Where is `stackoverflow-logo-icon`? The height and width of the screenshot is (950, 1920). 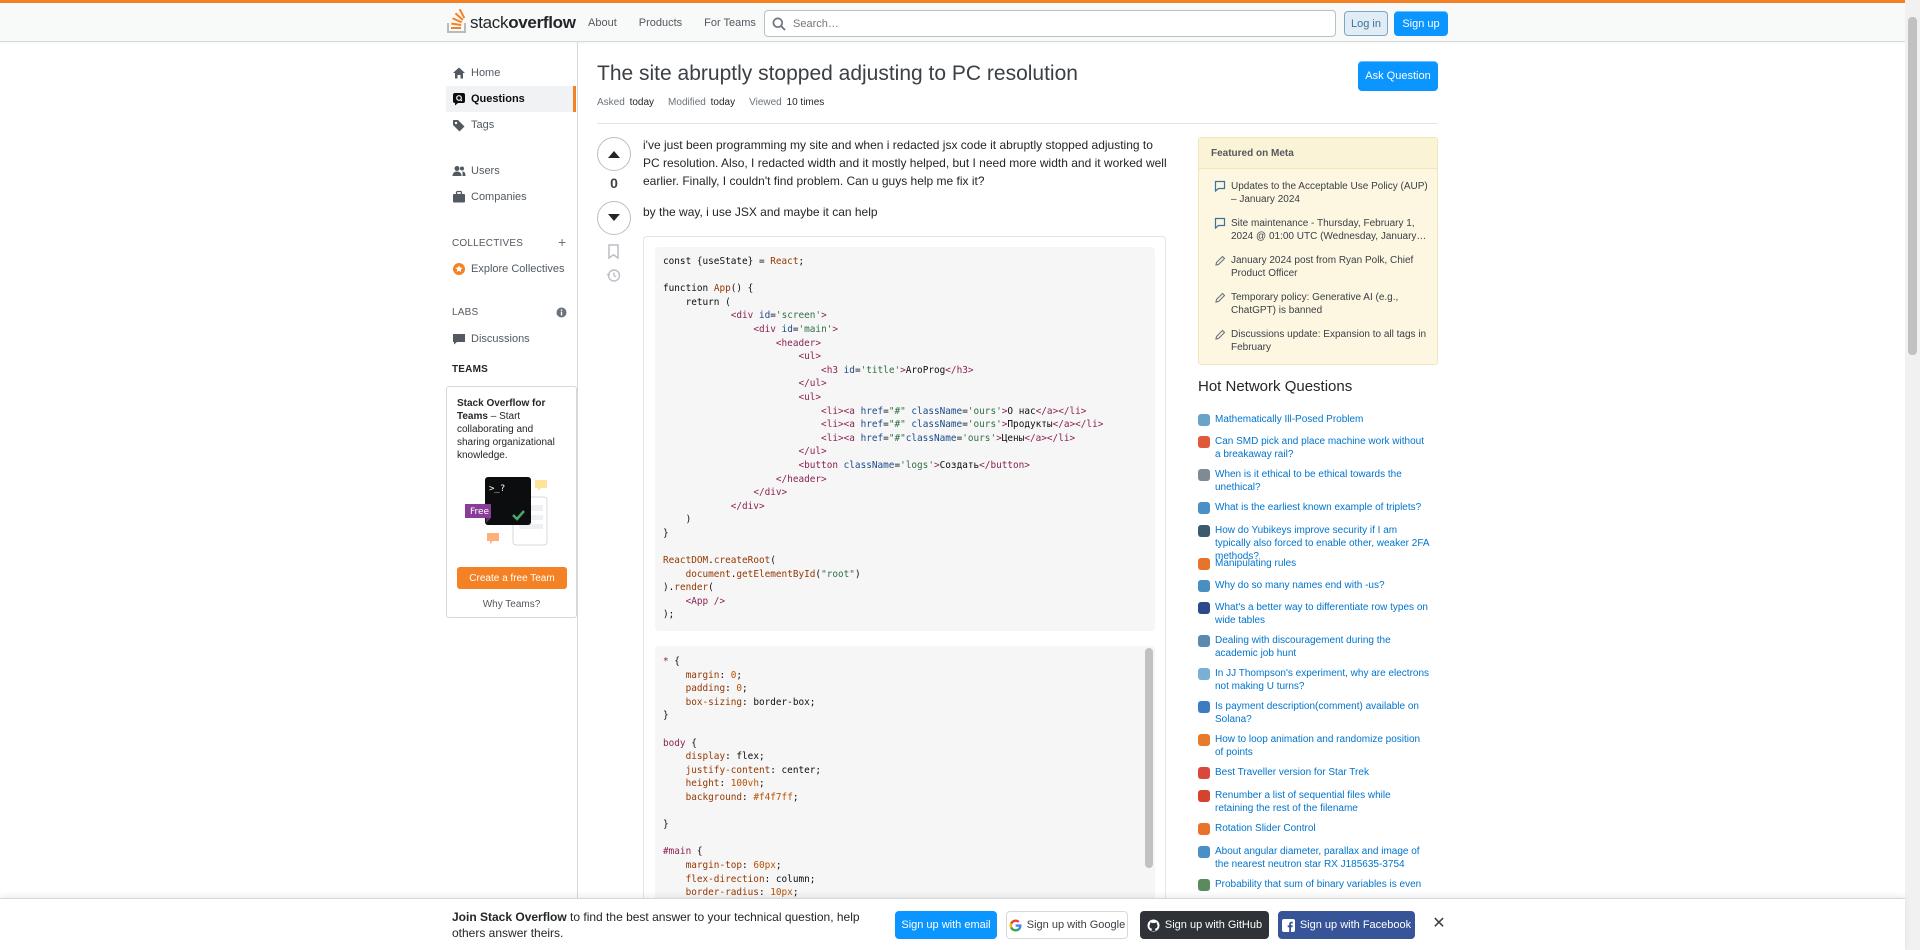
stackoverflow-logo-icon is located at coordinates (456, 21).